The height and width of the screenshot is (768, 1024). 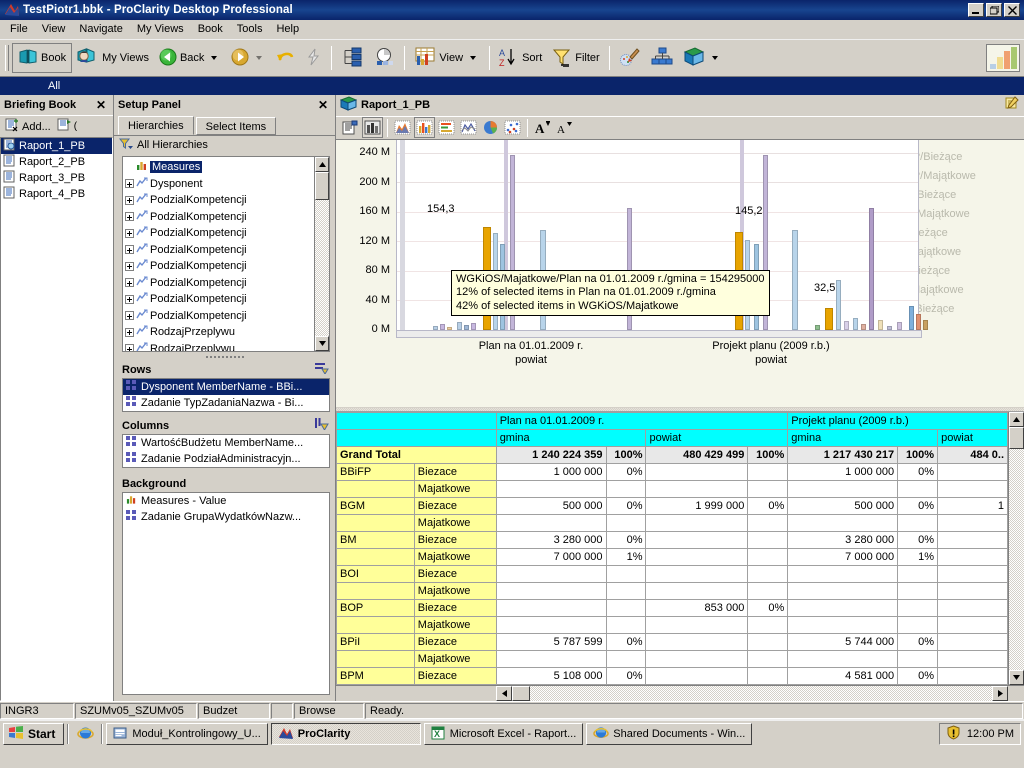 I want to click on context-bar: All, so click(x=512, y=86).